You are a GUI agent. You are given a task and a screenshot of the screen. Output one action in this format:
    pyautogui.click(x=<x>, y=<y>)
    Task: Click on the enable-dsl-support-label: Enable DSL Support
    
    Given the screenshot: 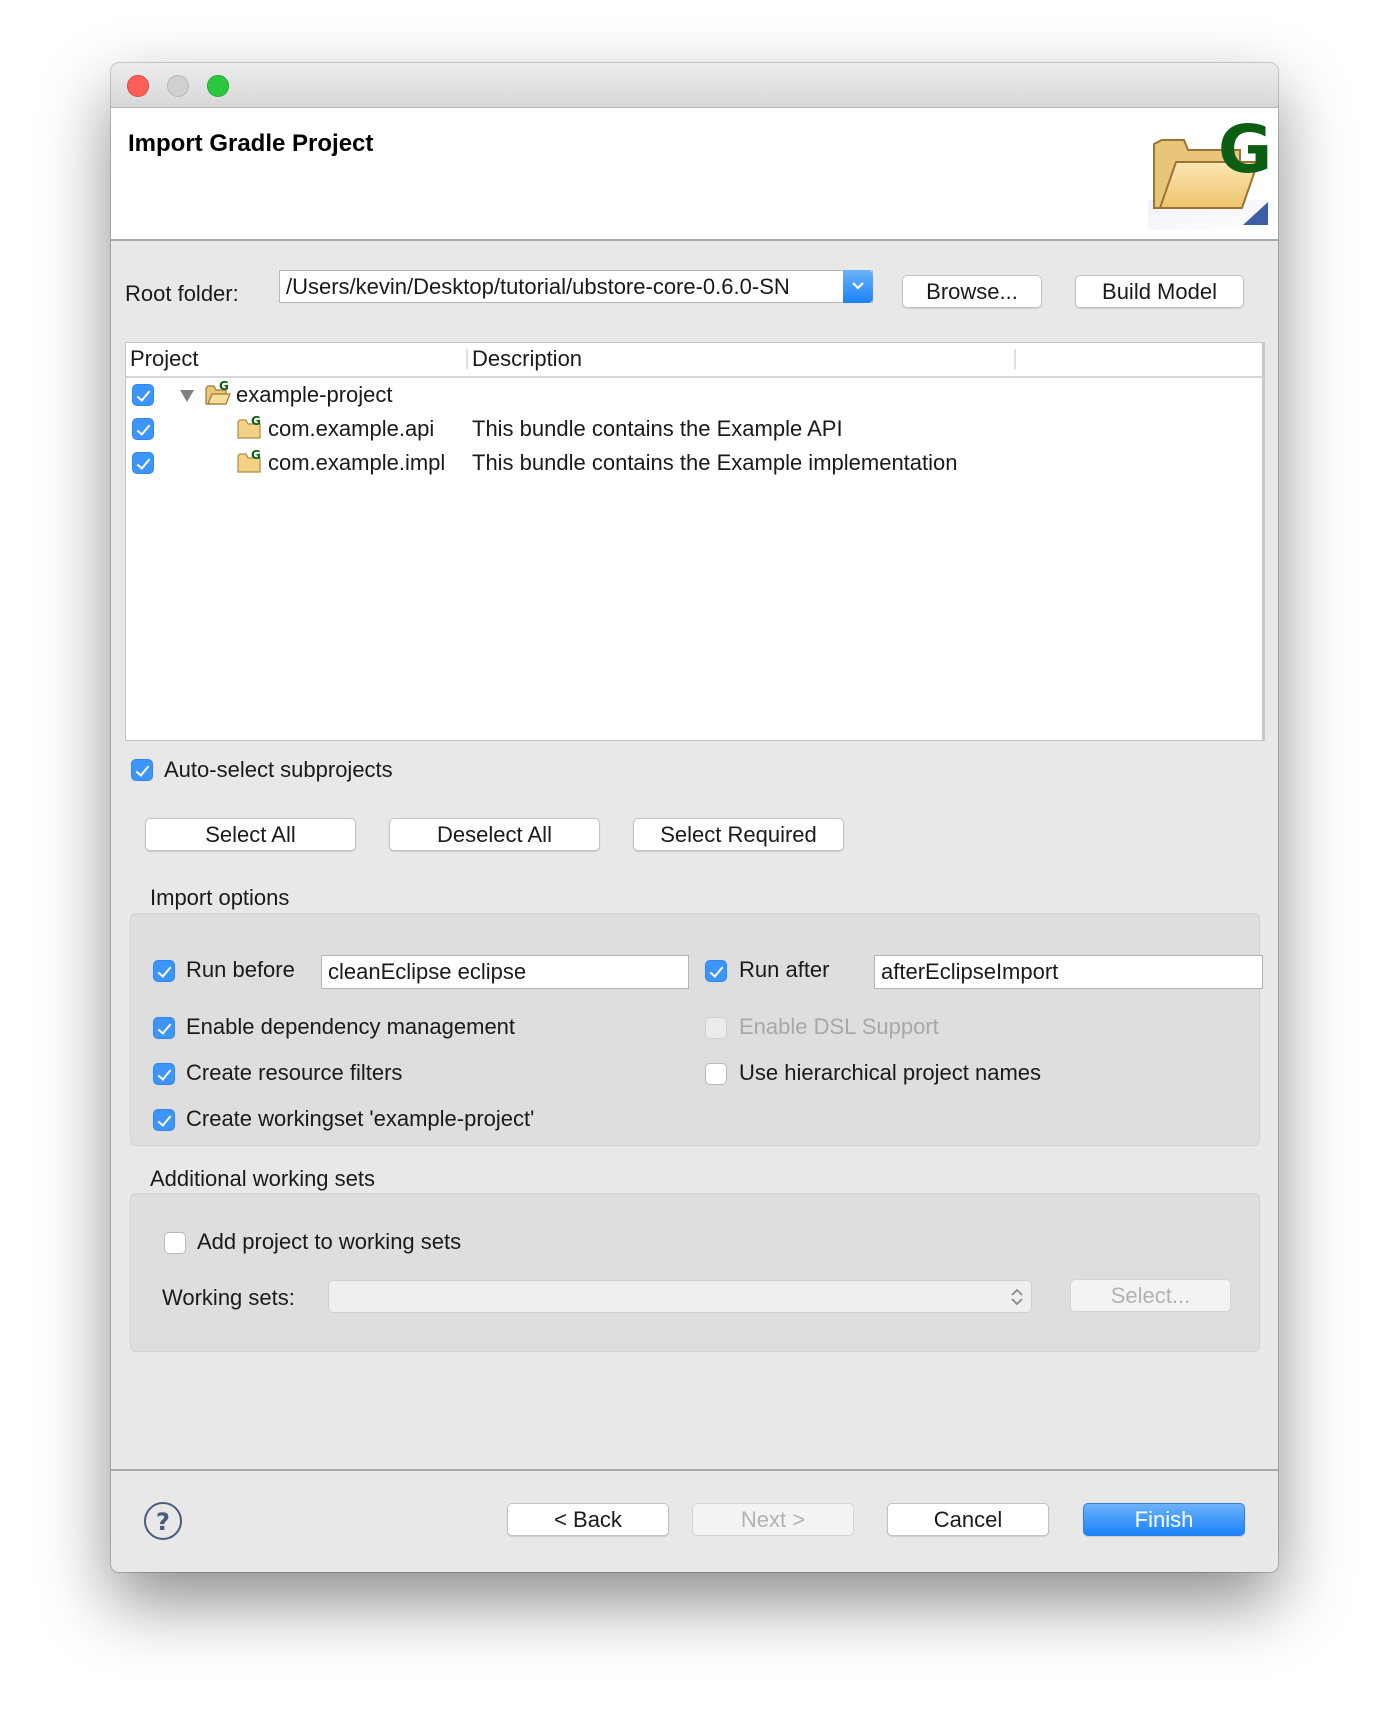 What is the action you would take?
    pyautogui.click(x=839, y=1026)
    